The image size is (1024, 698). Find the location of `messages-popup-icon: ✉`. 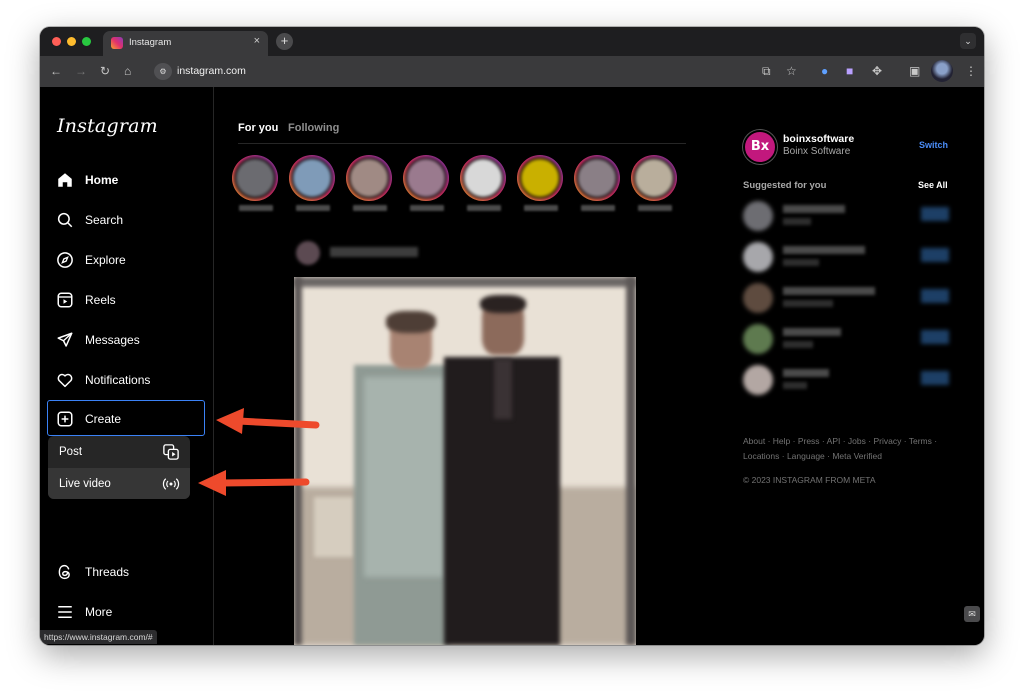

messages-popup-icon: ✉ is located at coordinates (972, 614).